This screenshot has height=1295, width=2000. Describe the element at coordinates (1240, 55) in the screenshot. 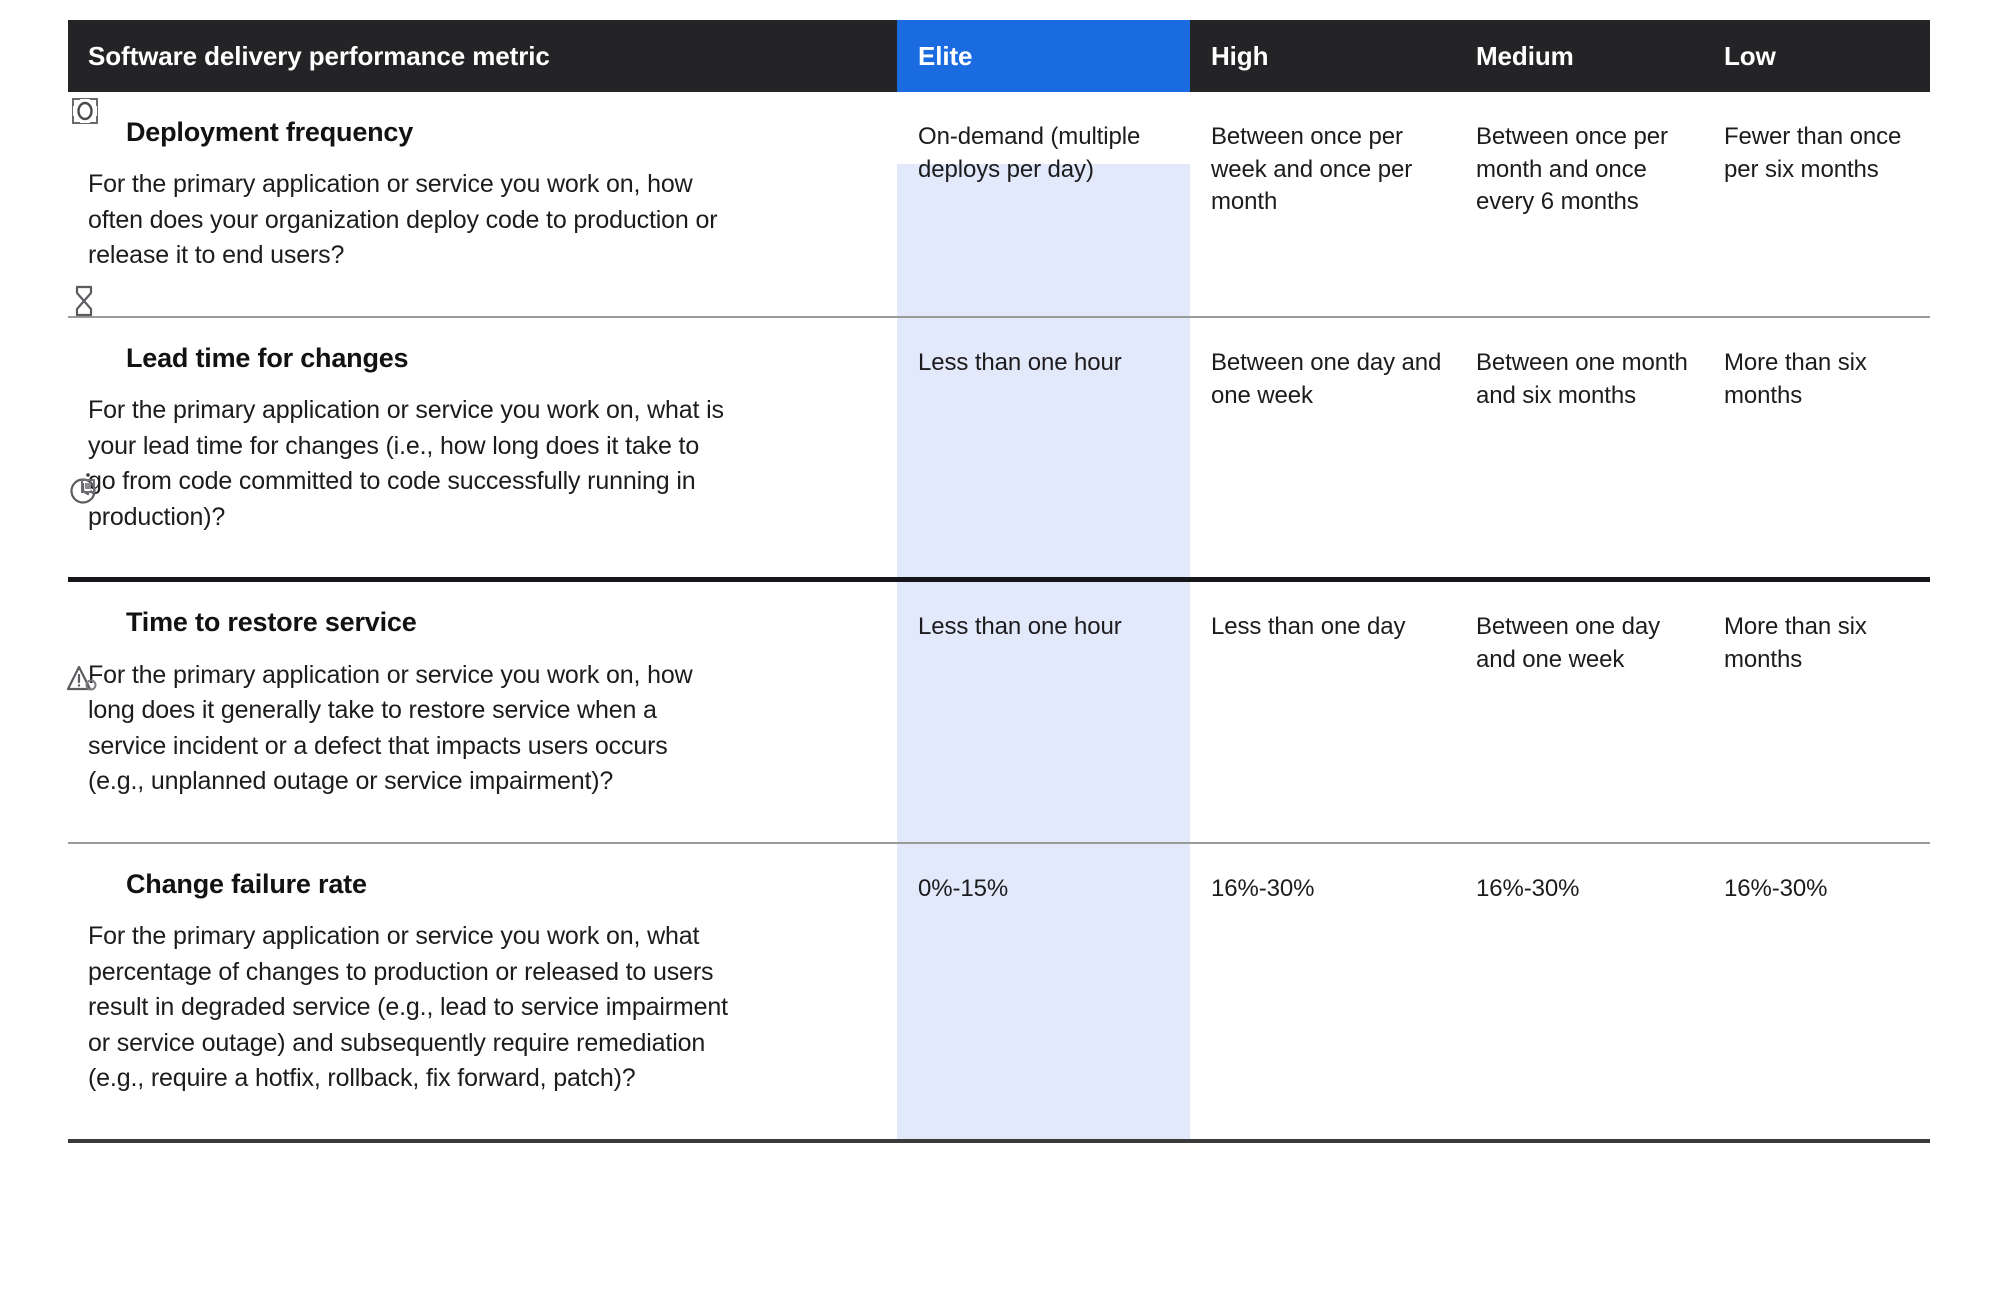

I see `column-header-high: High` at that location.